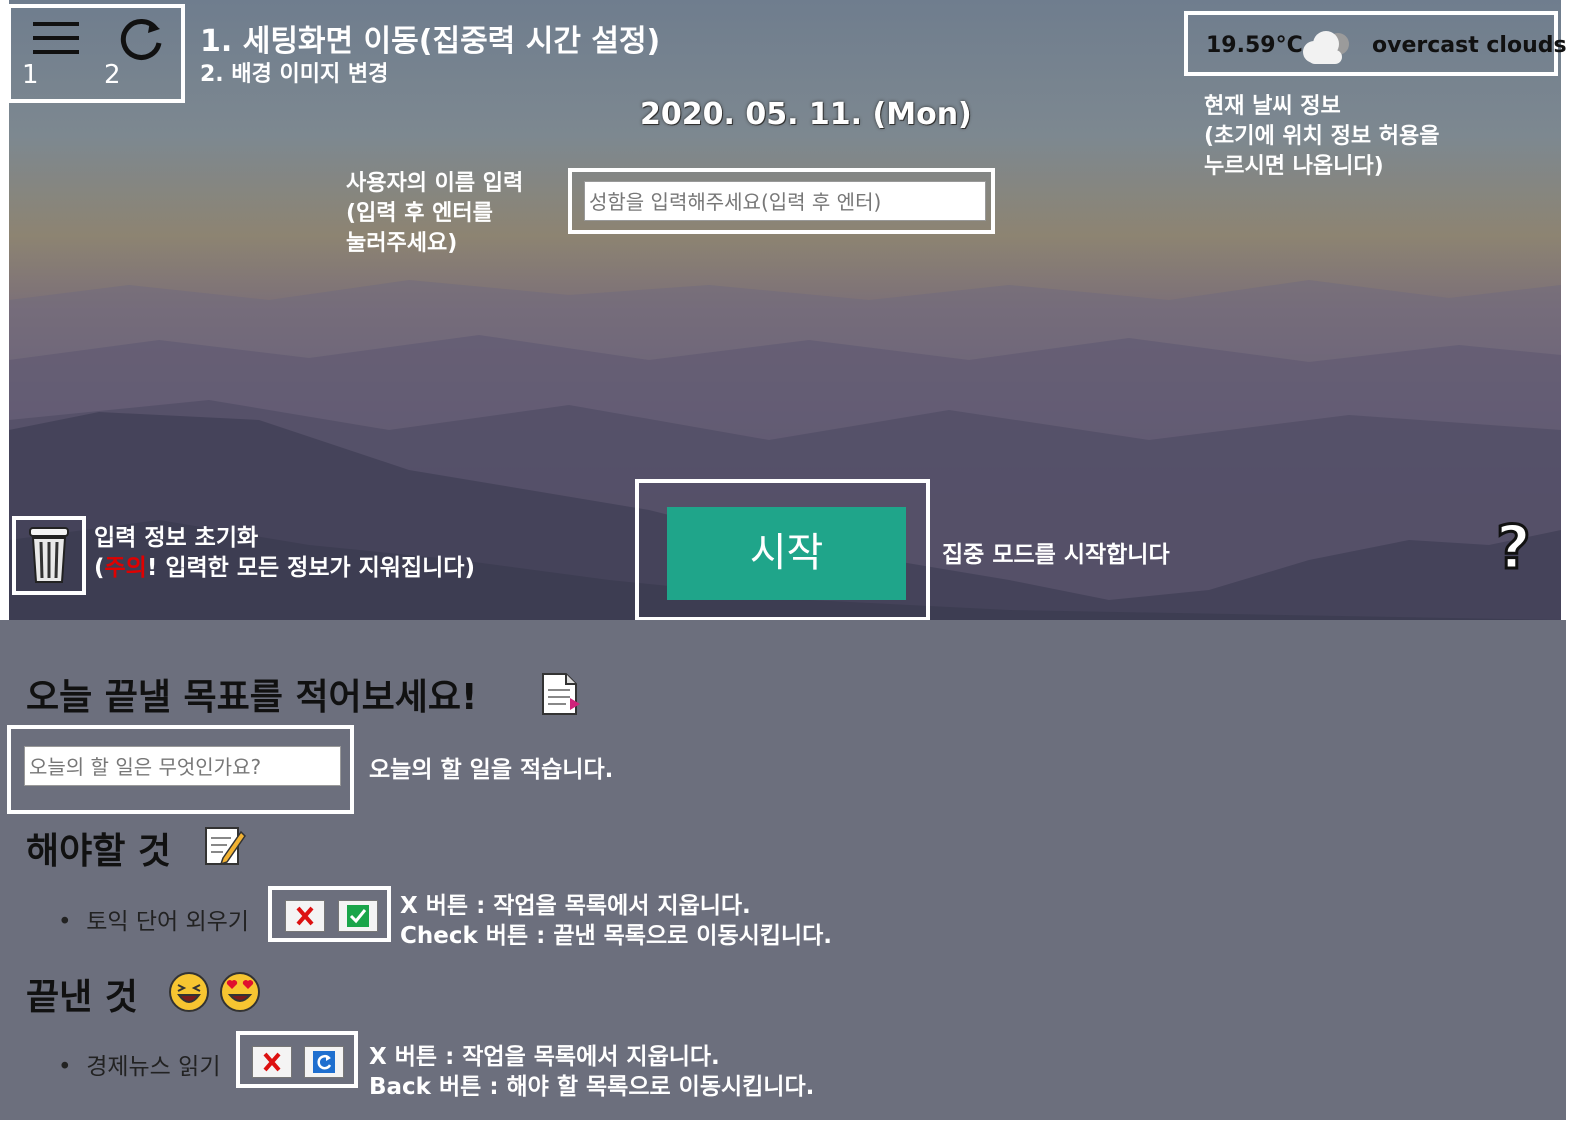  What do you see at coordinates (141, 40) in the screenshot?
I see `refresh-icon` at bounding box center [141, 40].